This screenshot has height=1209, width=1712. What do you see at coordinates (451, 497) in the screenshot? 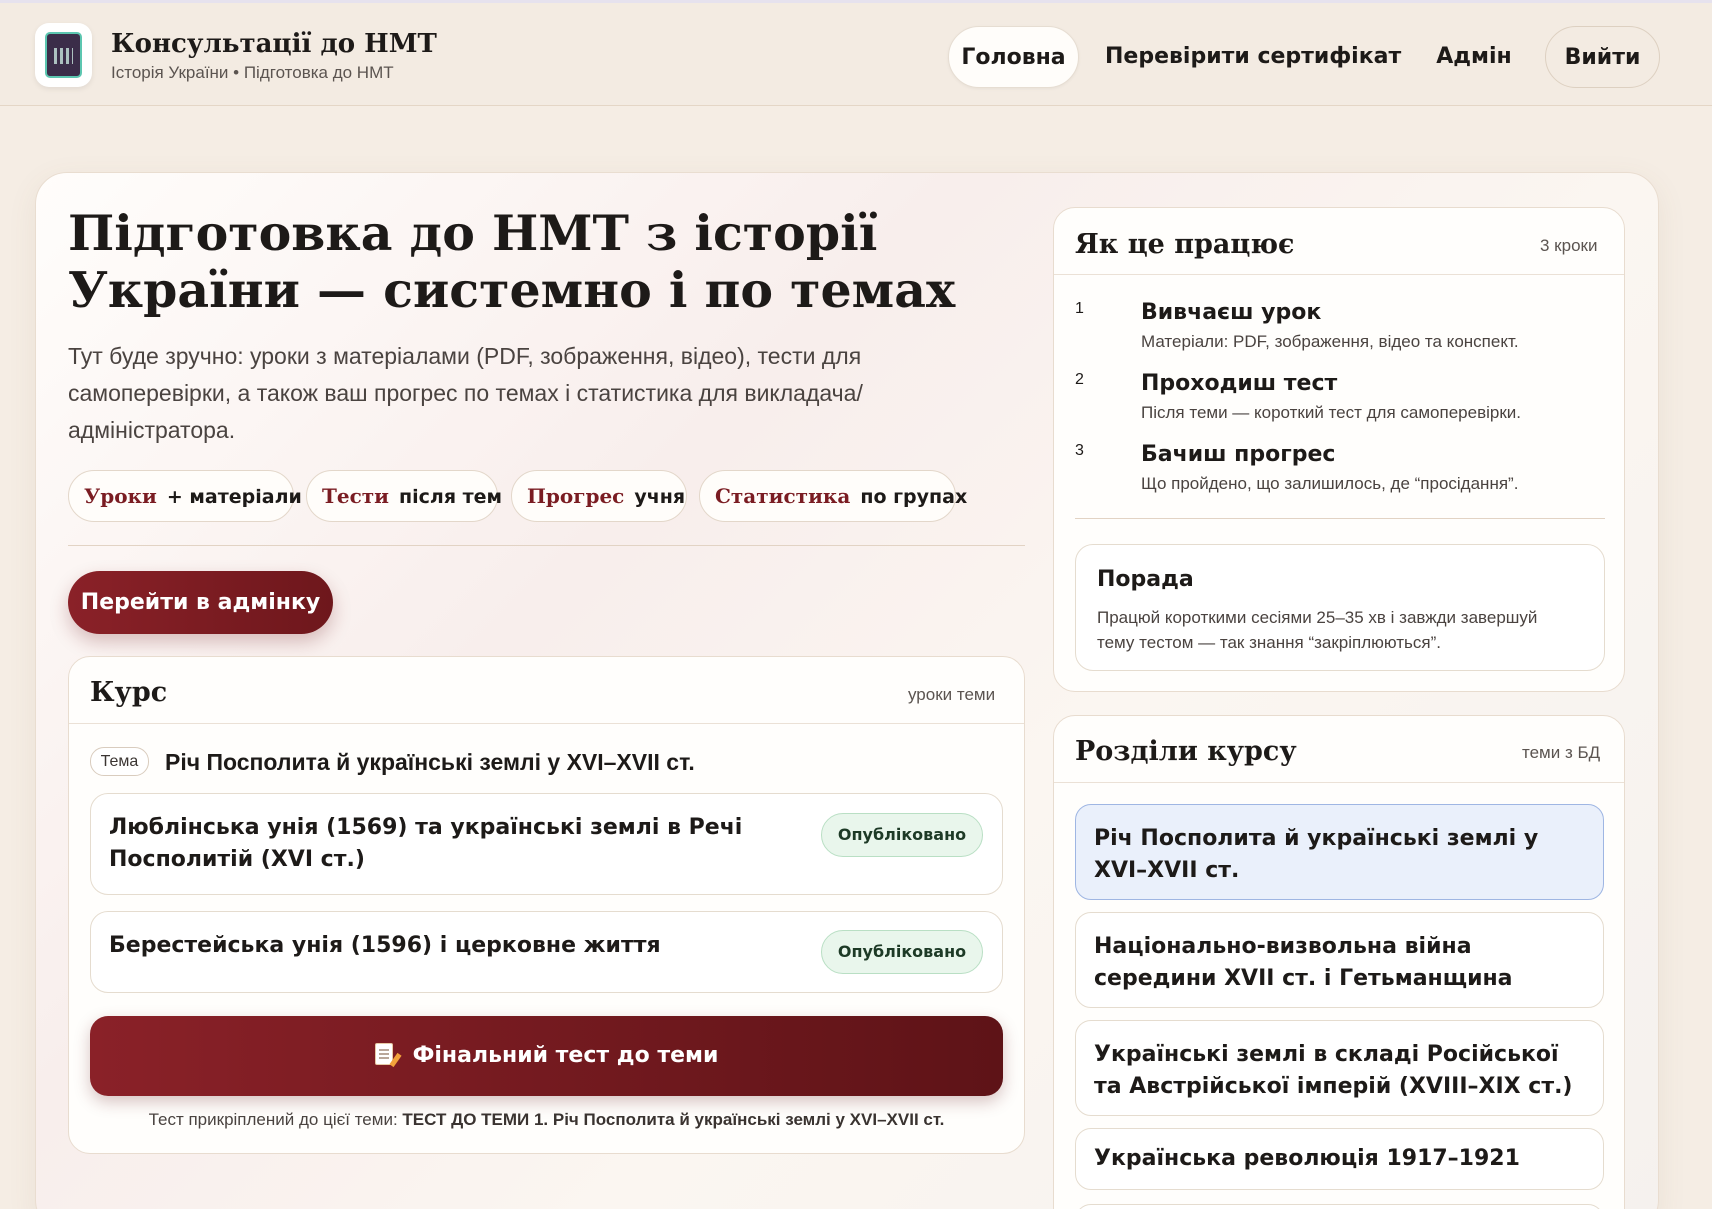
I see `pill-value: після тем` at bounding box center [451, 497].